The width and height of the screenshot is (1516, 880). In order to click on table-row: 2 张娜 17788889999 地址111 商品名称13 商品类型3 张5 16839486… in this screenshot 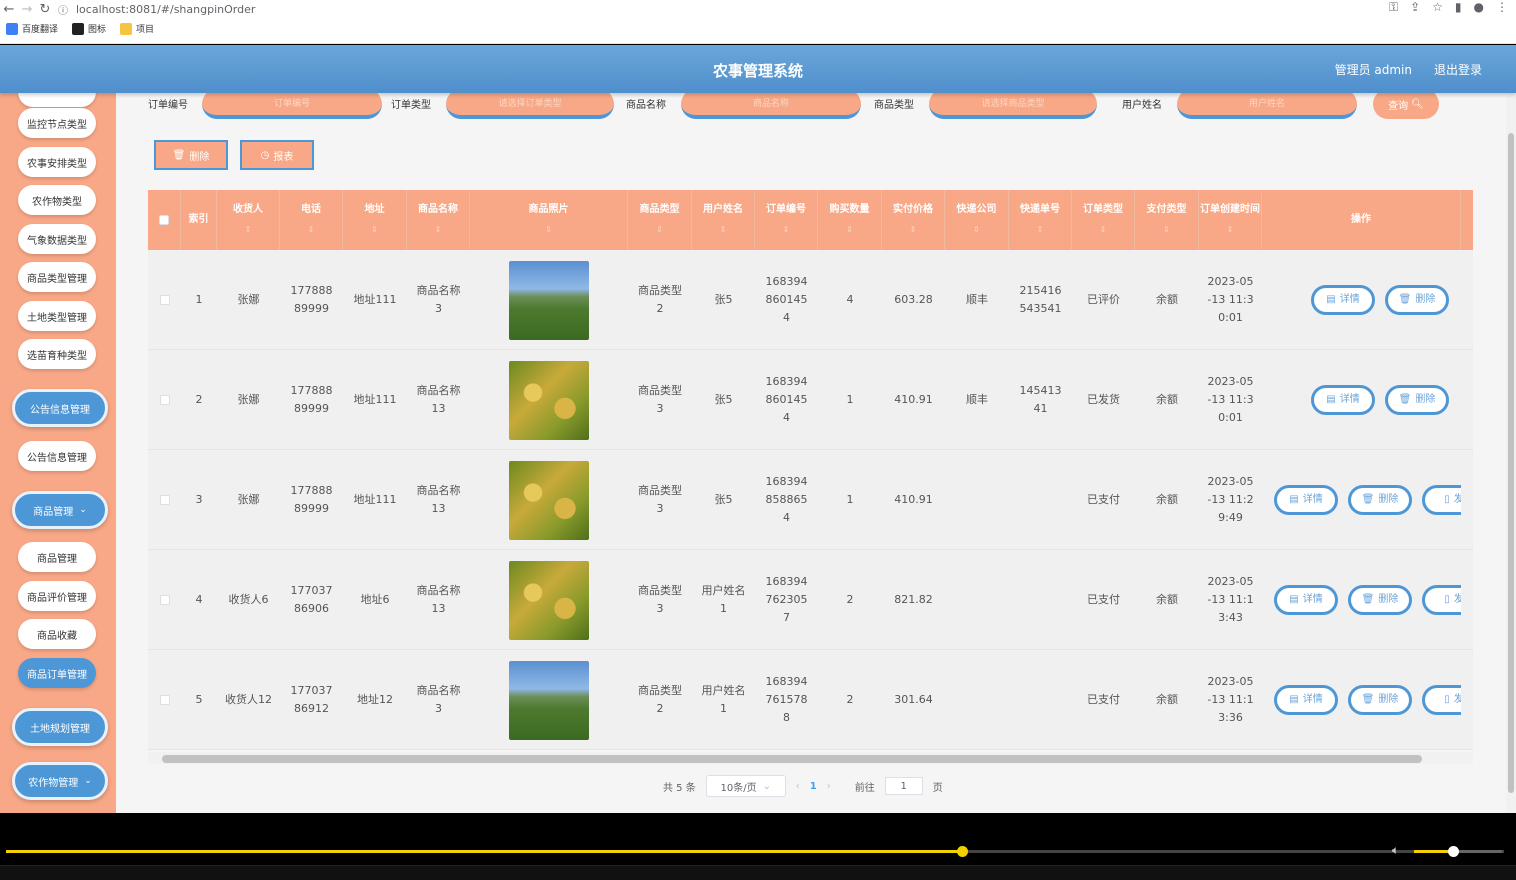, I will do `click(810, 400)`.